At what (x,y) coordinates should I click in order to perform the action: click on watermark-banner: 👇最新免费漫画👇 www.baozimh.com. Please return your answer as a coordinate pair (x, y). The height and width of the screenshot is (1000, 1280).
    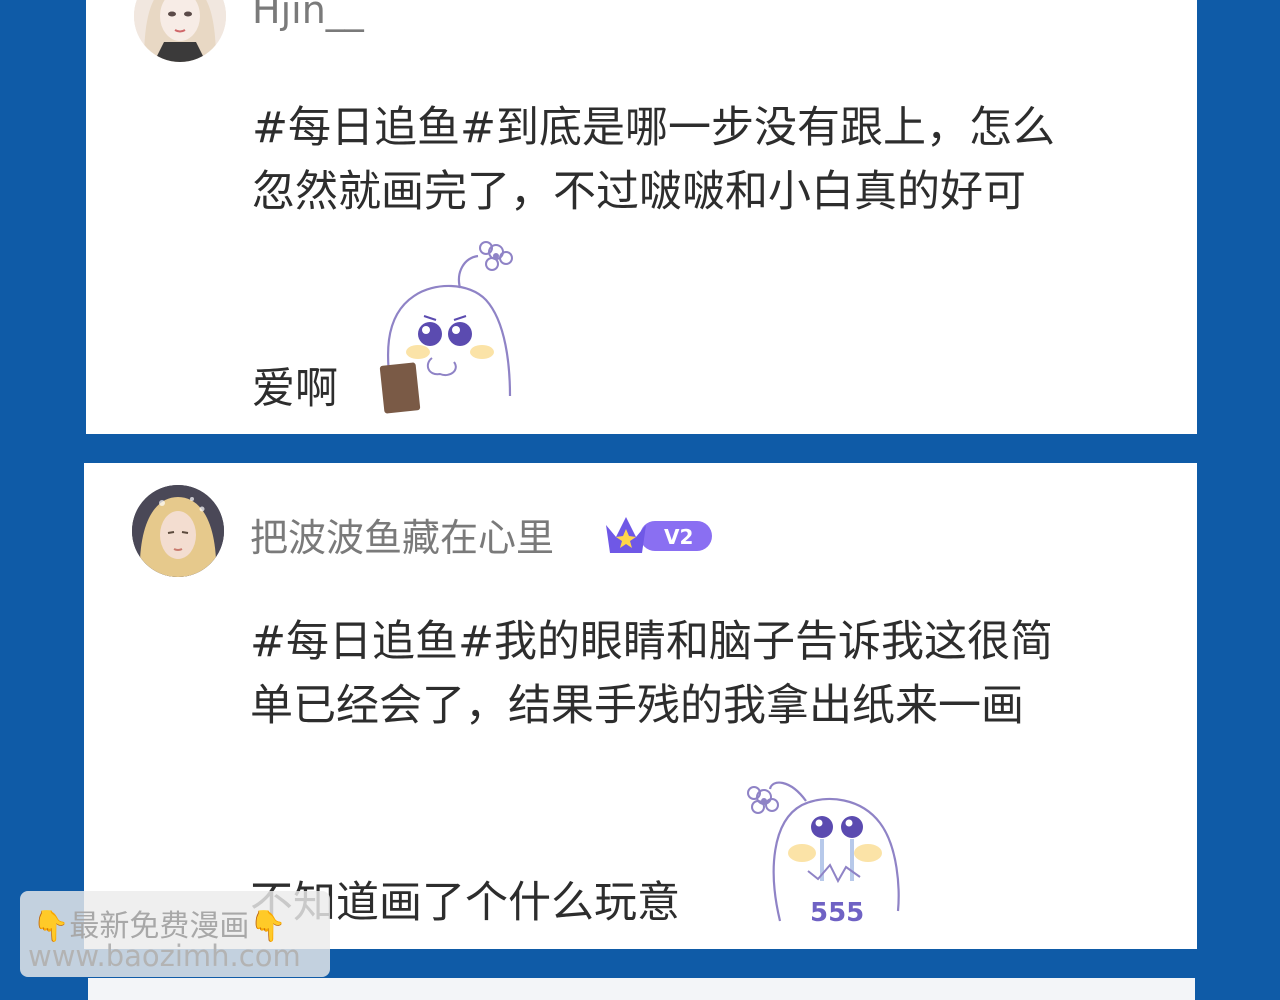
    Looking at the image, I should click on (175, 934).